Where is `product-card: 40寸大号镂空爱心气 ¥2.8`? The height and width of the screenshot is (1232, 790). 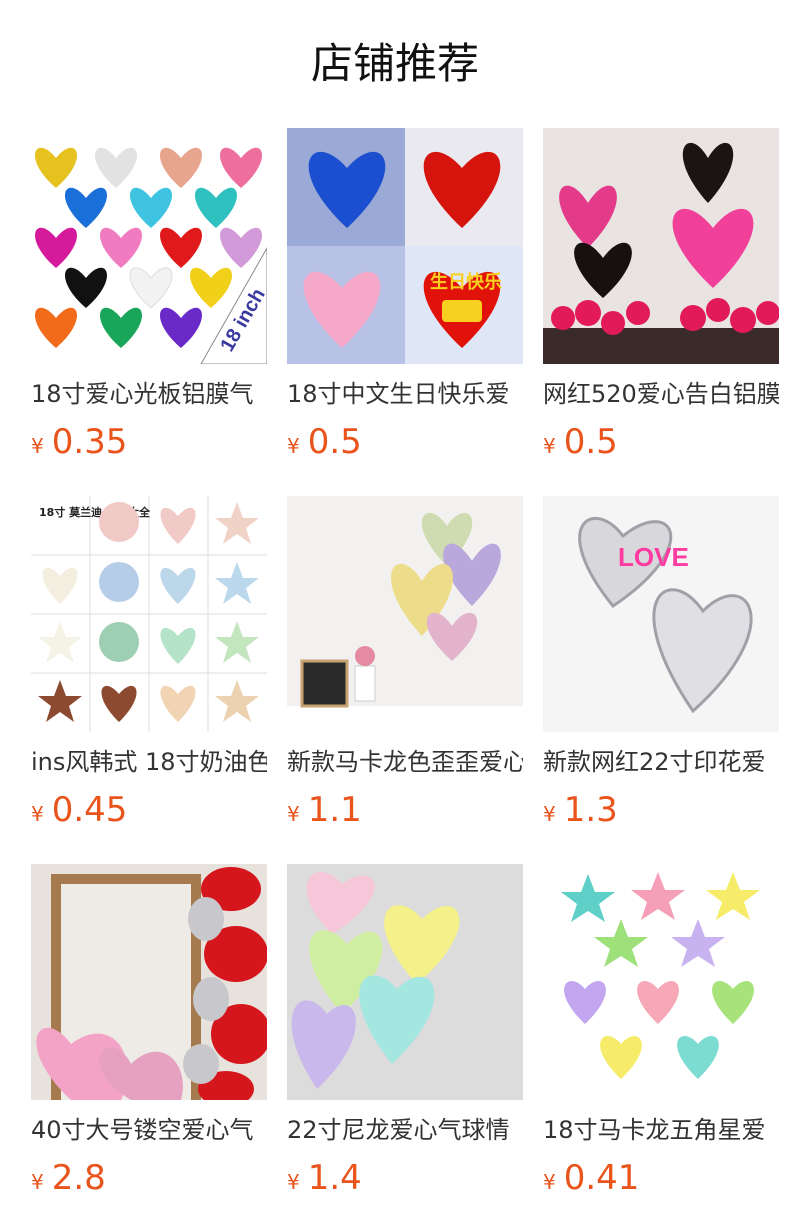
product-card: 40寸大号镂空爱心气 ¥2.8 is located at coordinates (149, 1032).